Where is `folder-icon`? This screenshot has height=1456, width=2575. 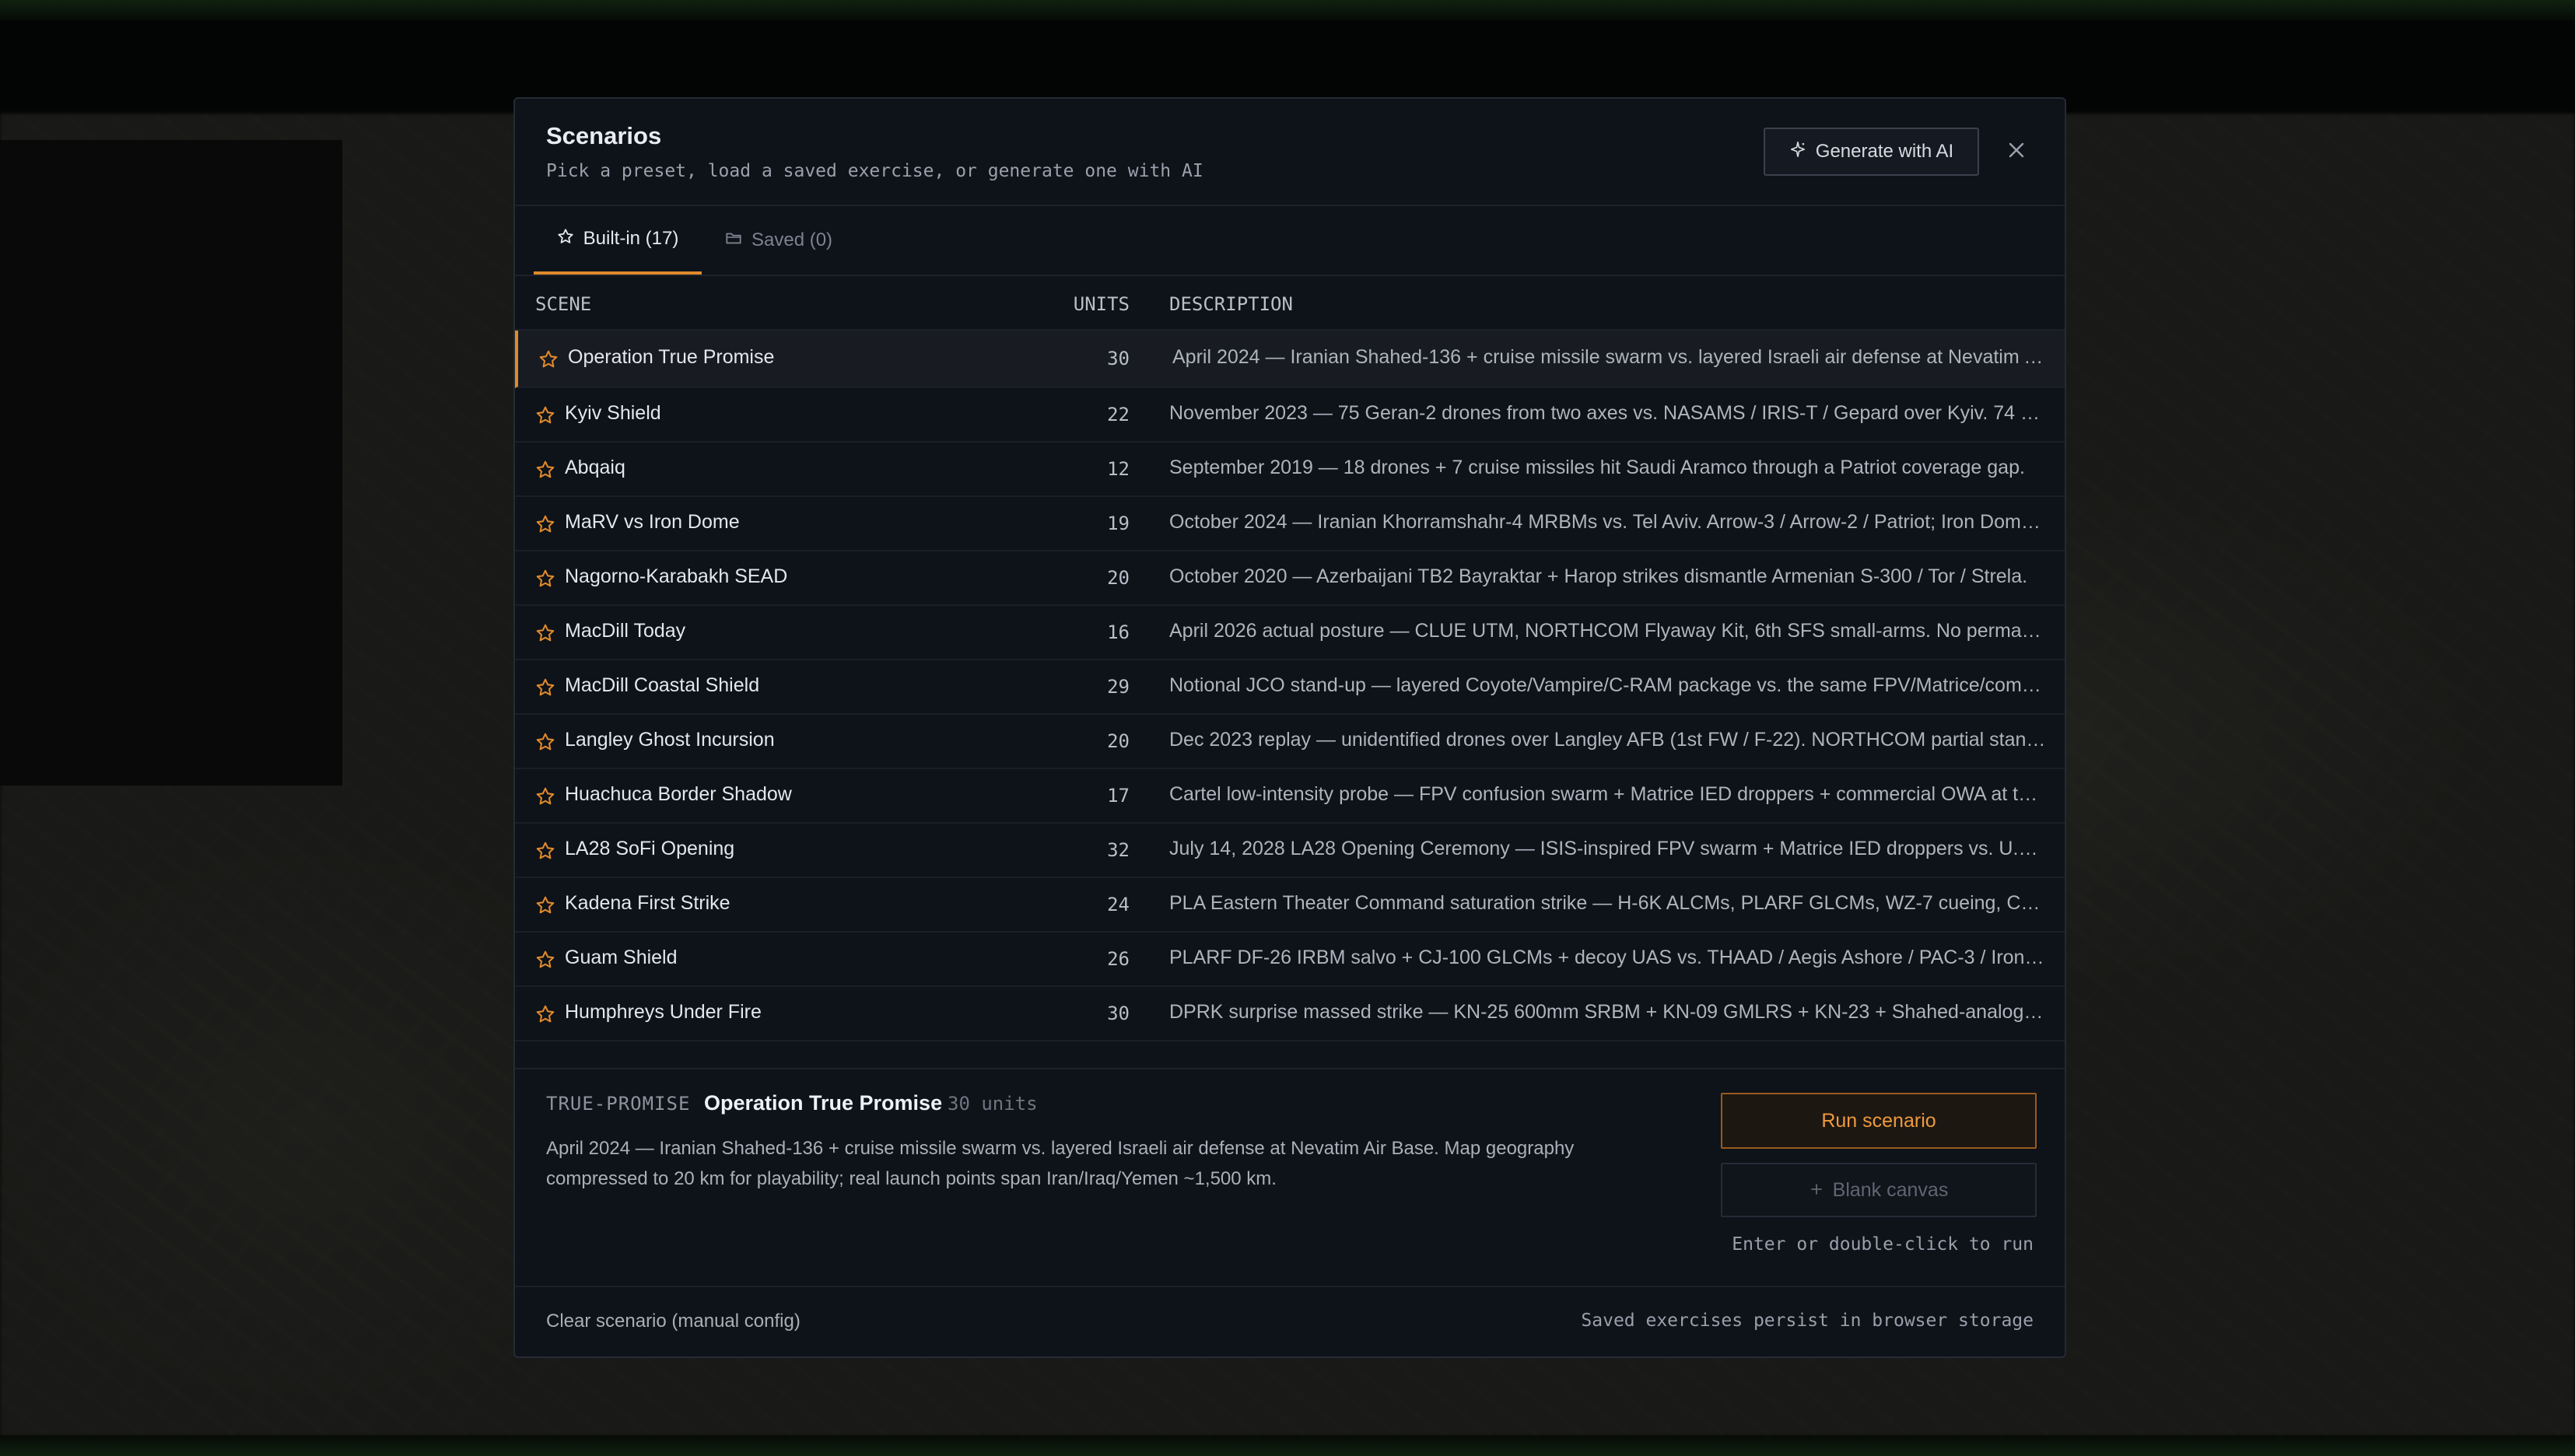
folder-icon is located at coordinates (733, 240).